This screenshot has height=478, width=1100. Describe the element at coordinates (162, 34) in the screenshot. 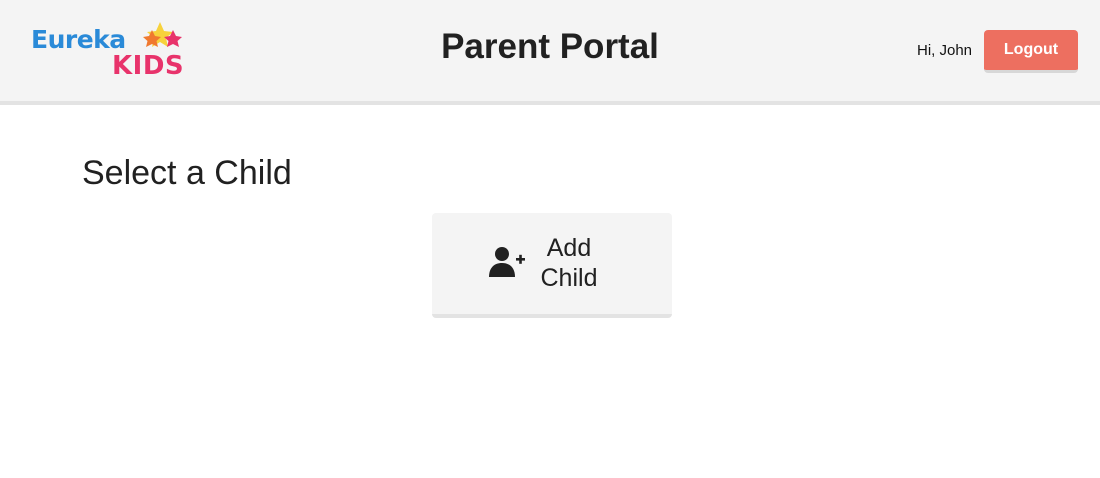

I see `stars-icon` at that location.